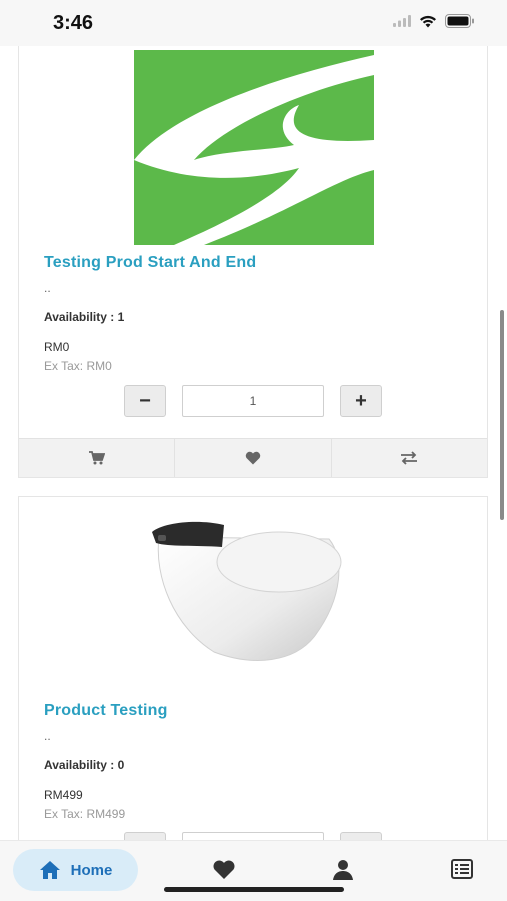  What do you see at coordinates (402, 21) in the screenshot?
I see `signal-icon` at bounding box center [402, 21].